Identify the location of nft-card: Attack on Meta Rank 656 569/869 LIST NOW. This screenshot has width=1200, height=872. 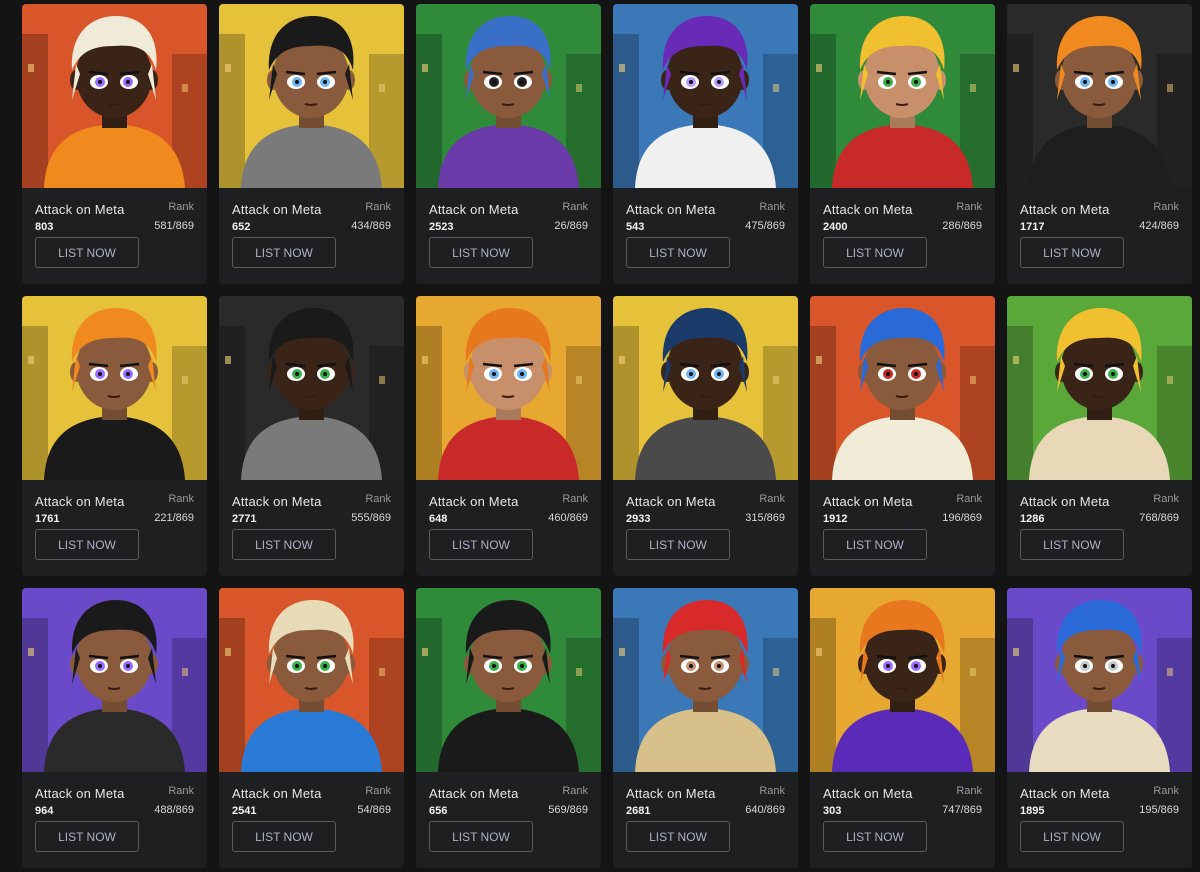
(508, 728).